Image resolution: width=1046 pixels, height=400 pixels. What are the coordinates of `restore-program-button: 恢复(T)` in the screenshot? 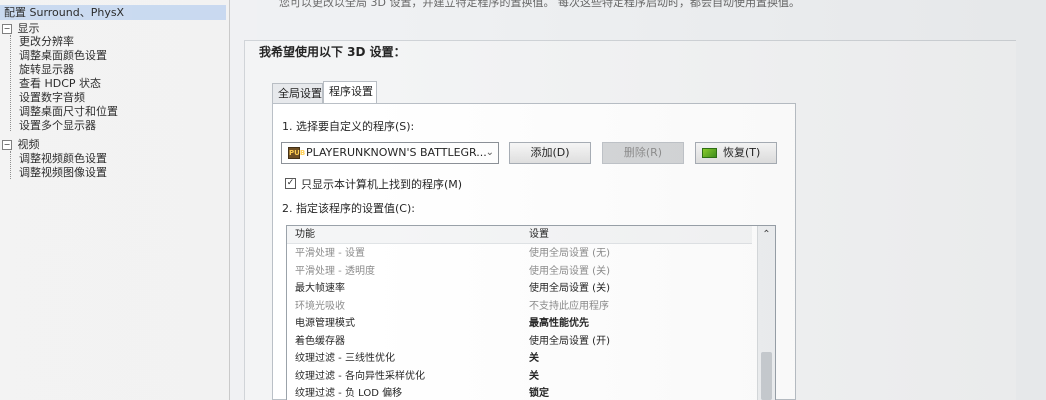 It's located at (736, 153).